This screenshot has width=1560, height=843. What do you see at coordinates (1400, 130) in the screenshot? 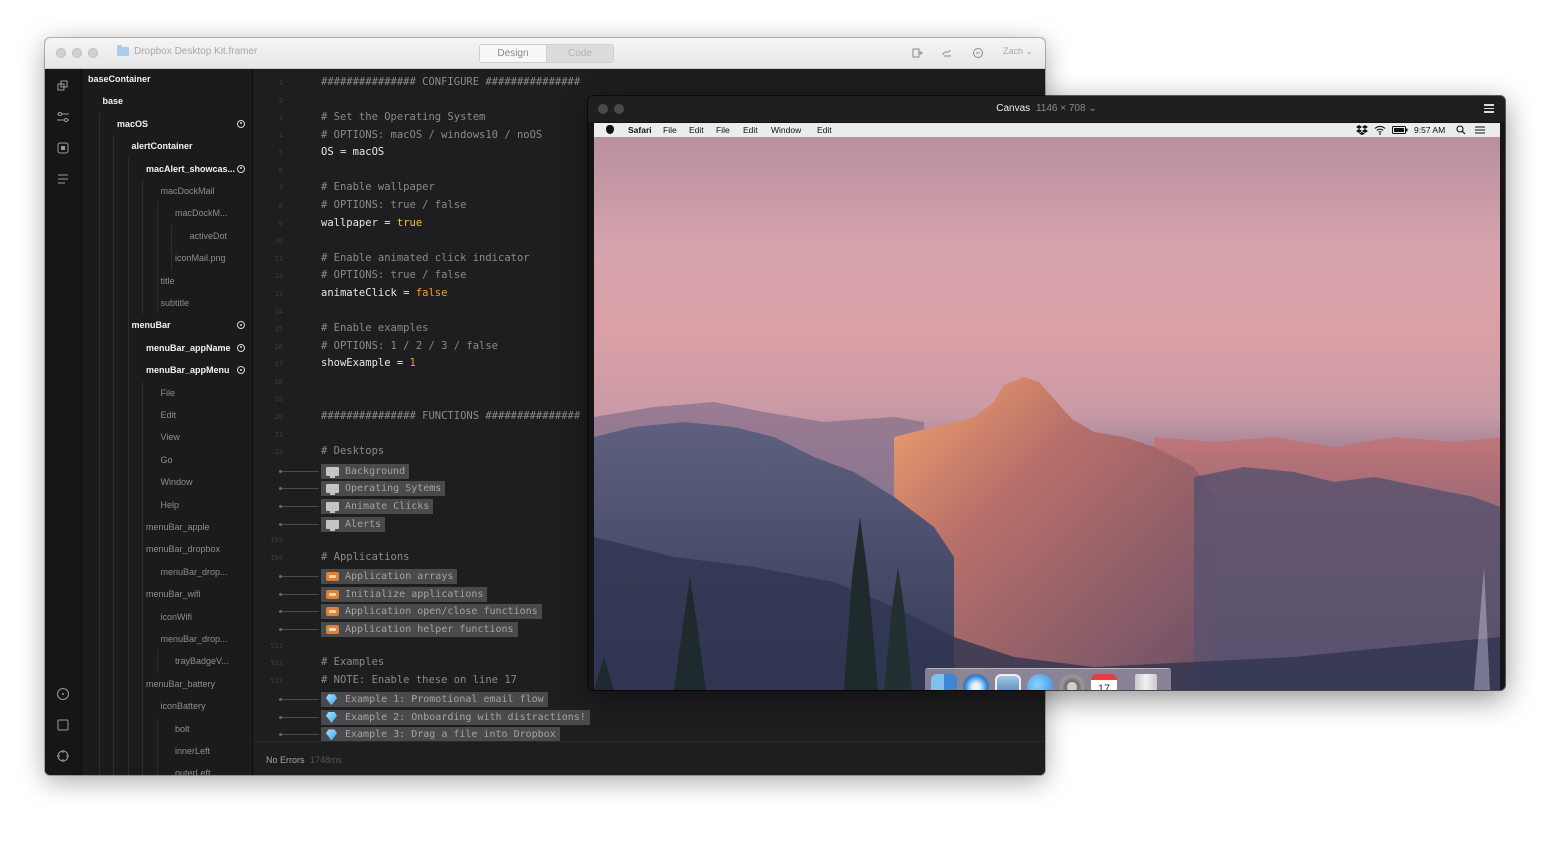
I see `battery-icon` at bounding box center [1400, 130].